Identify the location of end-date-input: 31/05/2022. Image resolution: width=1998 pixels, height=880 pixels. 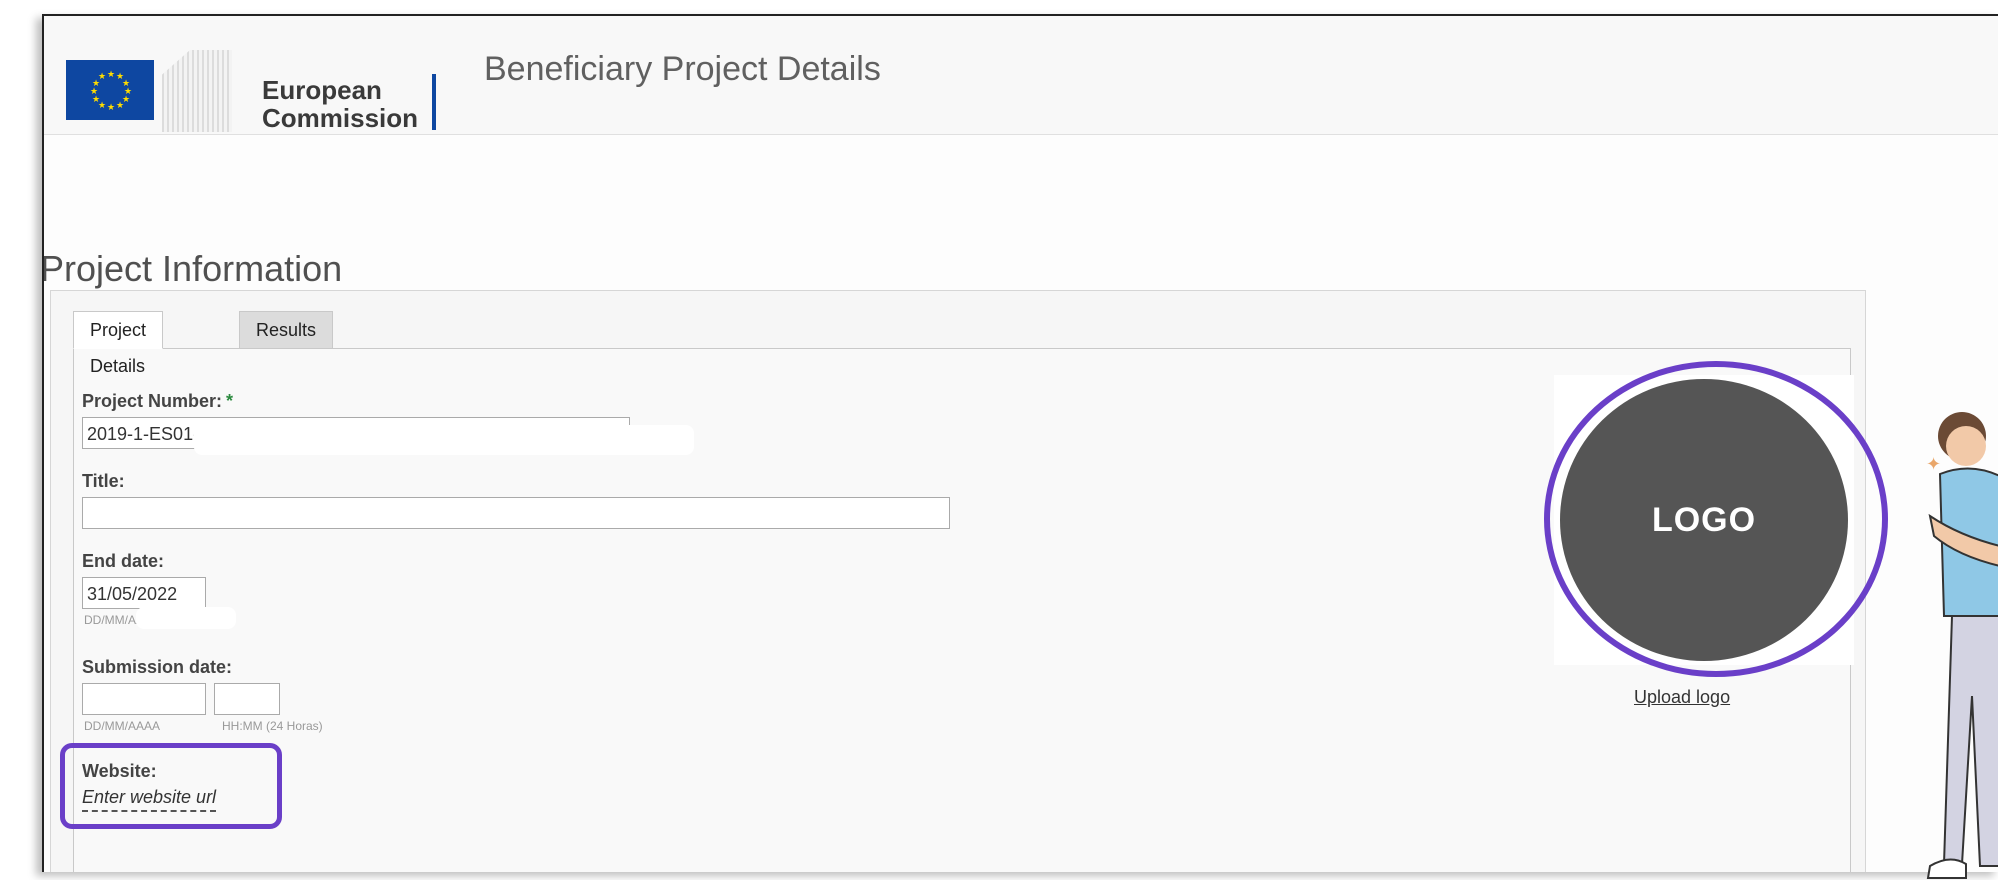
(144, 593).